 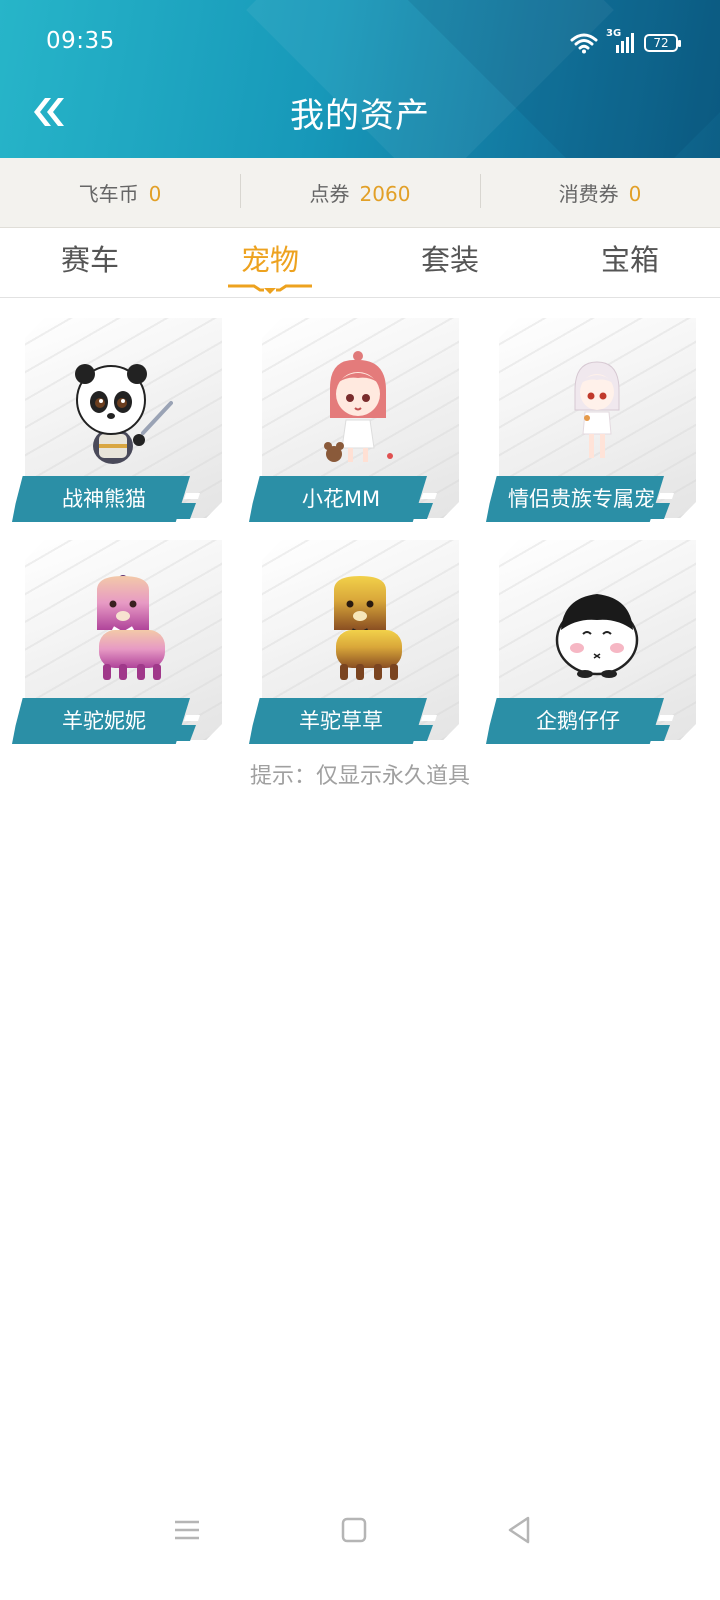 I want to click on pet-card-alpaca-nini: 羊驼妮妮, so click(x=123, y=644).